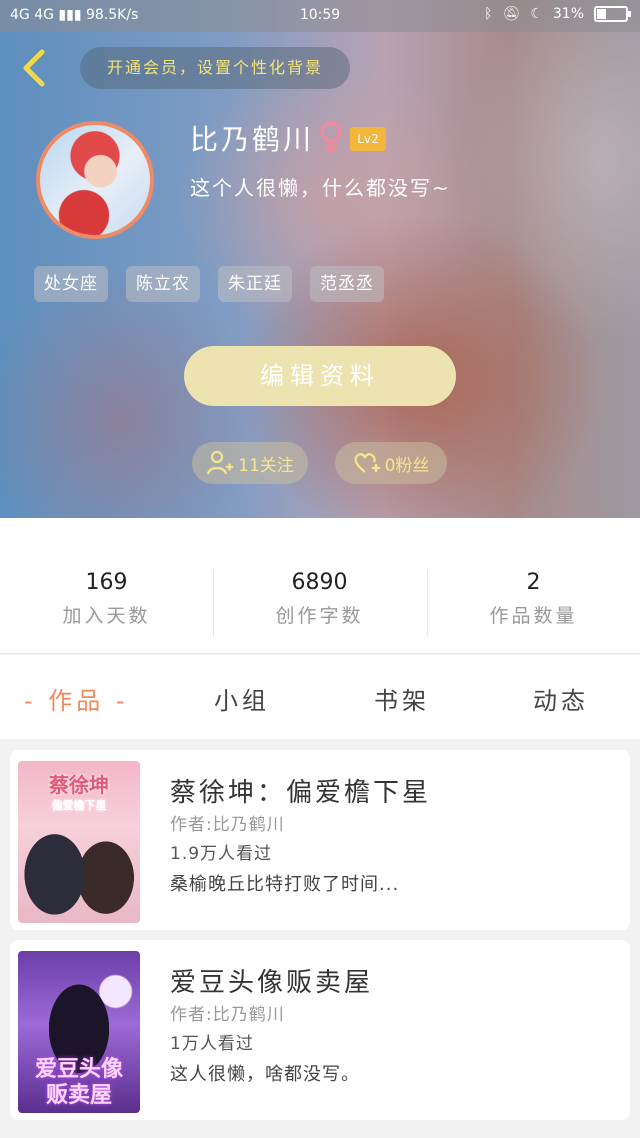  What do you see at coordinates (511, 14) in the screenshot?
I see `bell-mute-icon: 🔕︎` at bounding box center [511, 14].